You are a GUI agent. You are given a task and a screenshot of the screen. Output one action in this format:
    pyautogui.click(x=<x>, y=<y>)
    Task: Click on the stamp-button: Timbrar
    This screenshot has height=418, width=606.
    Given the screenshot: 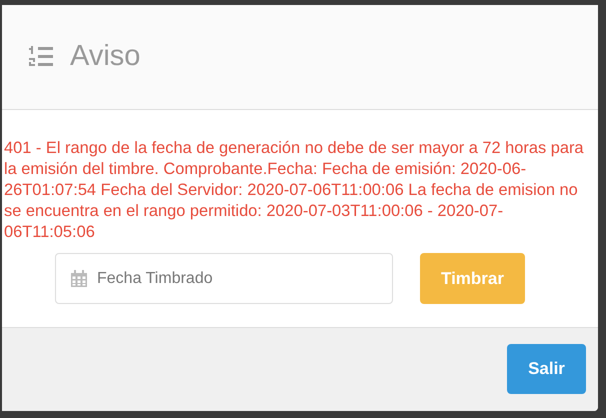 What is the action you would take?
    pyautogui.click(x=472, y=278)
    